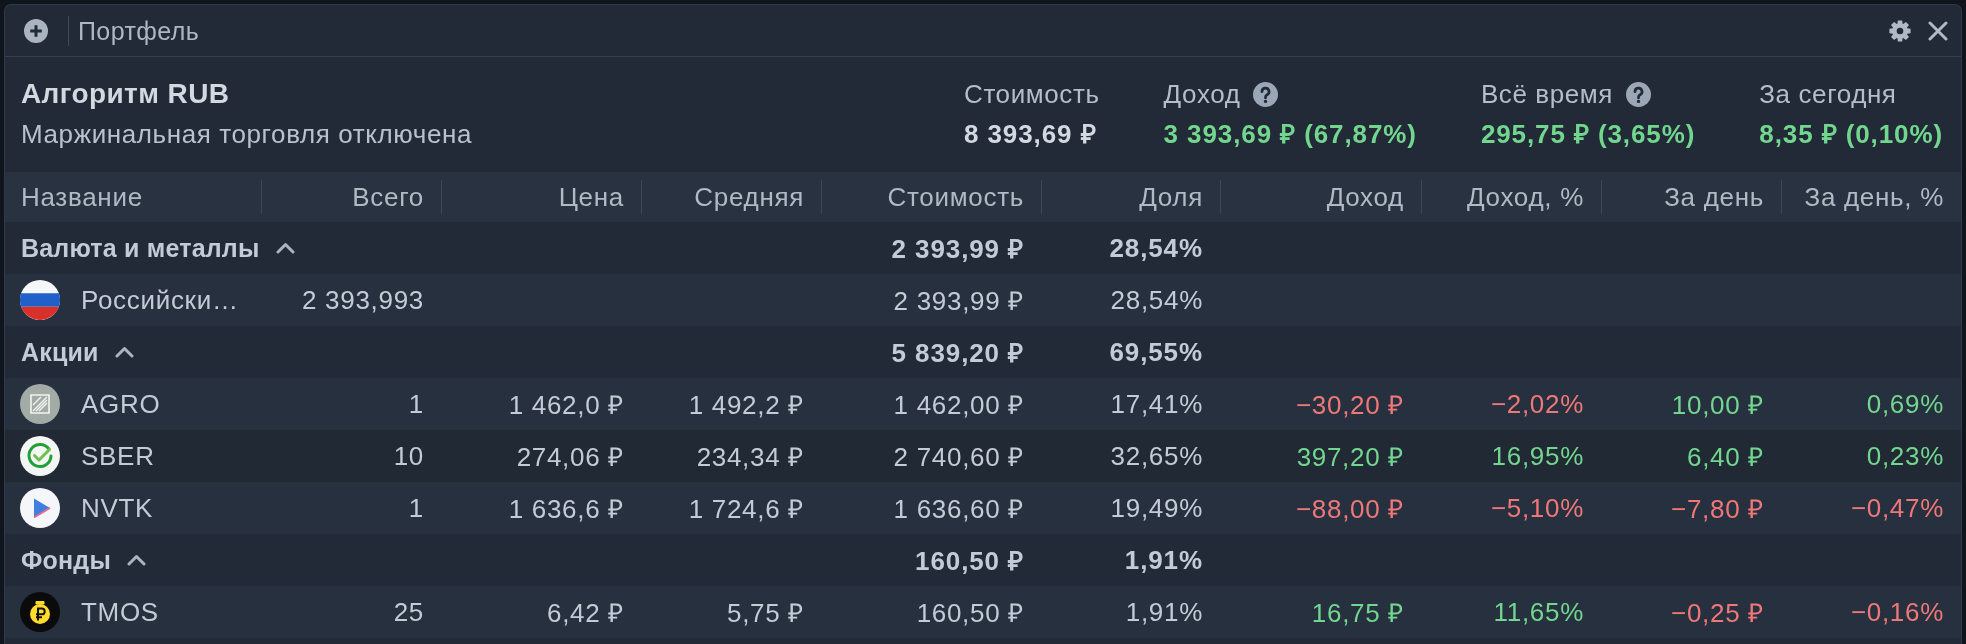 Image resolution: width=1966 pixels, height=644 pixels. What do you see at coordinates (140, 248) in the screenshot?
I see `group-name: Валюта и металлы` at bounding box center [140, 248].